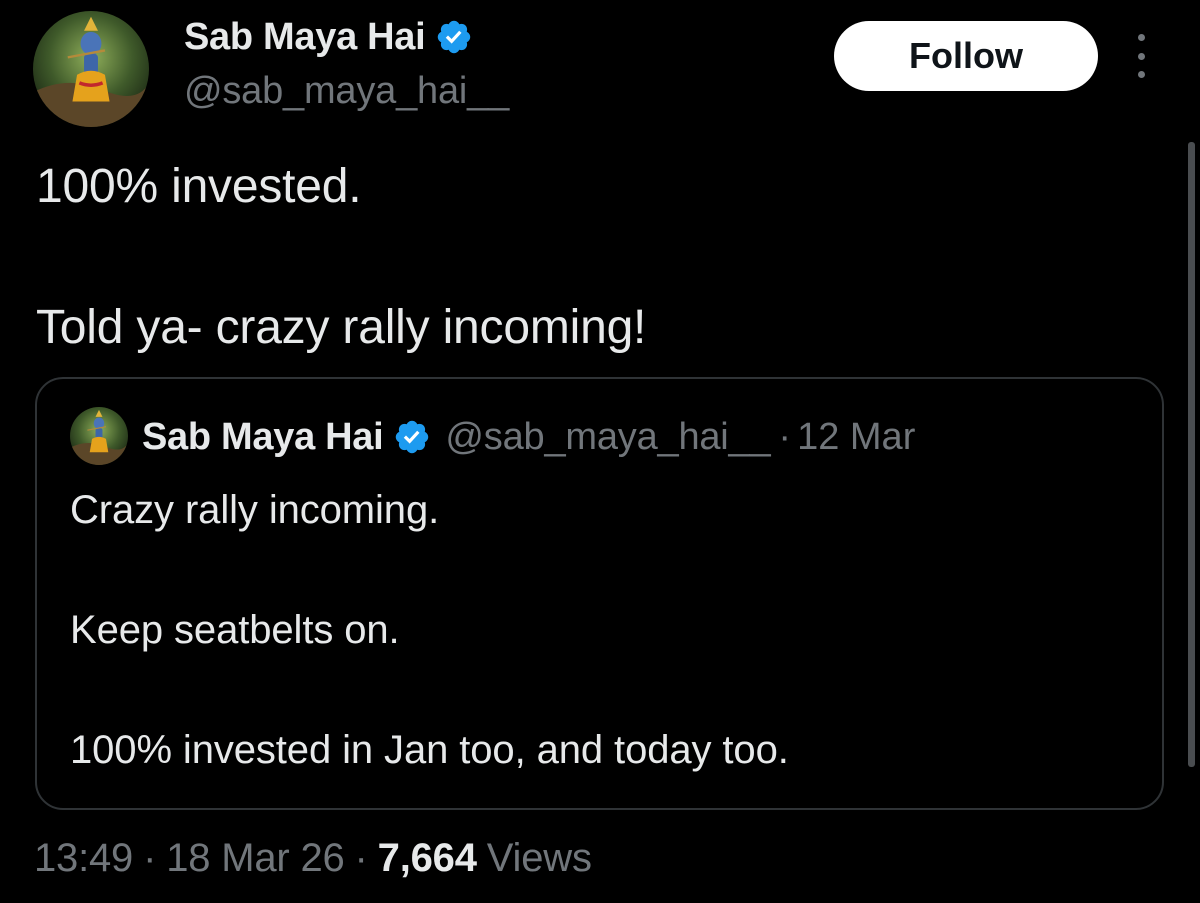  What do you see at coordinates (1141, 56) in the screenshot?
I see `more-options-icon` at bounding box center [1141, 56].